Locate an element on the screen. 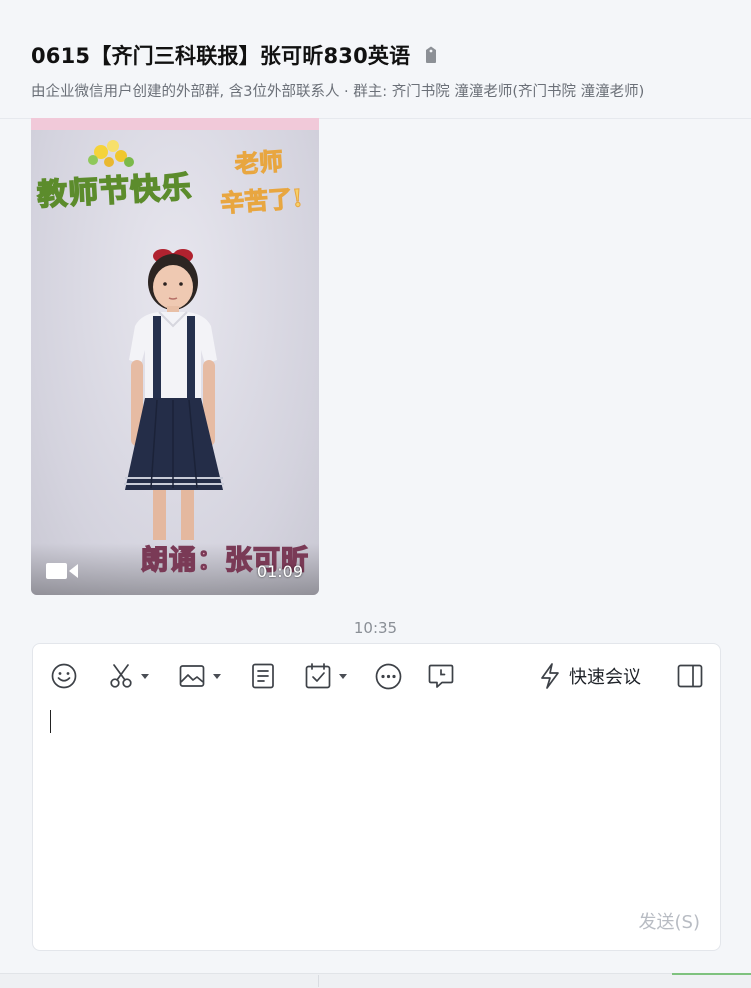 The image size is (751, 988). bottom-accent-bar is located at coordinates (711, 974).